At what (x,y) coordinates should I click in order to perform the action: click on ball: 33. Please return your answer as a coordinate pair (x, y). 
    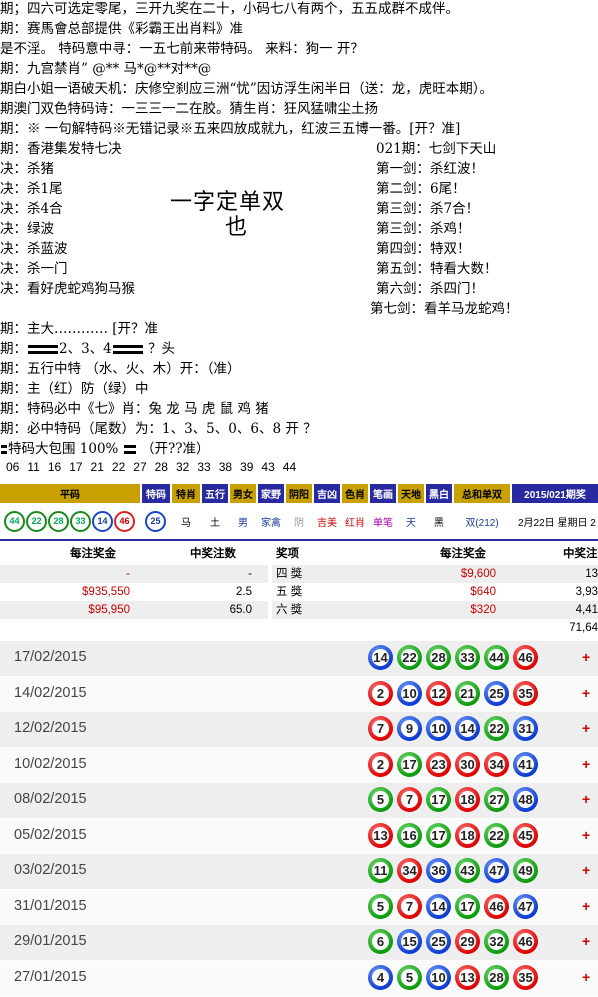
    Looking at the image, I should click on (80, 521).